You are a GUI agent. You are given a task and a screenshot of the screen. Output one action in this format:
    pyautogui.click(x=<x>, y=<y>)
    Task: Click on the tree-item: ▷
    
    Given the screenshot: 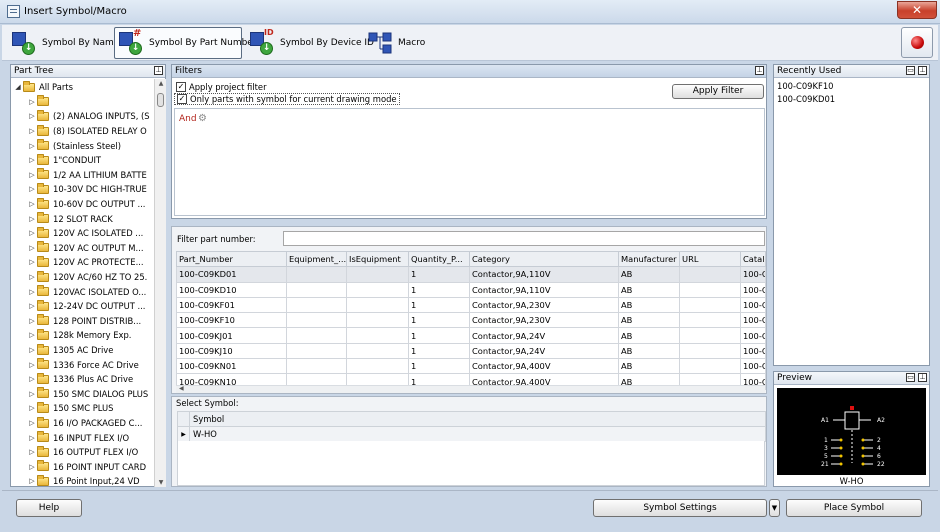 What is the action you would take?
    pyautogui.click(x=40, y=102)
    